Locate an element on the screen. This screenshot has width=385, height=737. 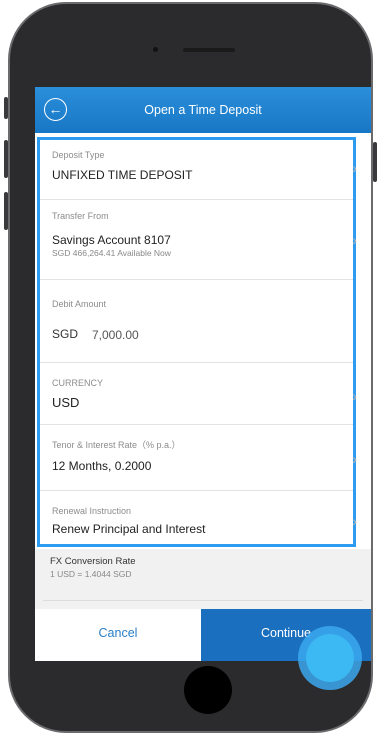
currency-value: USD is located at coordinates (66, 402).